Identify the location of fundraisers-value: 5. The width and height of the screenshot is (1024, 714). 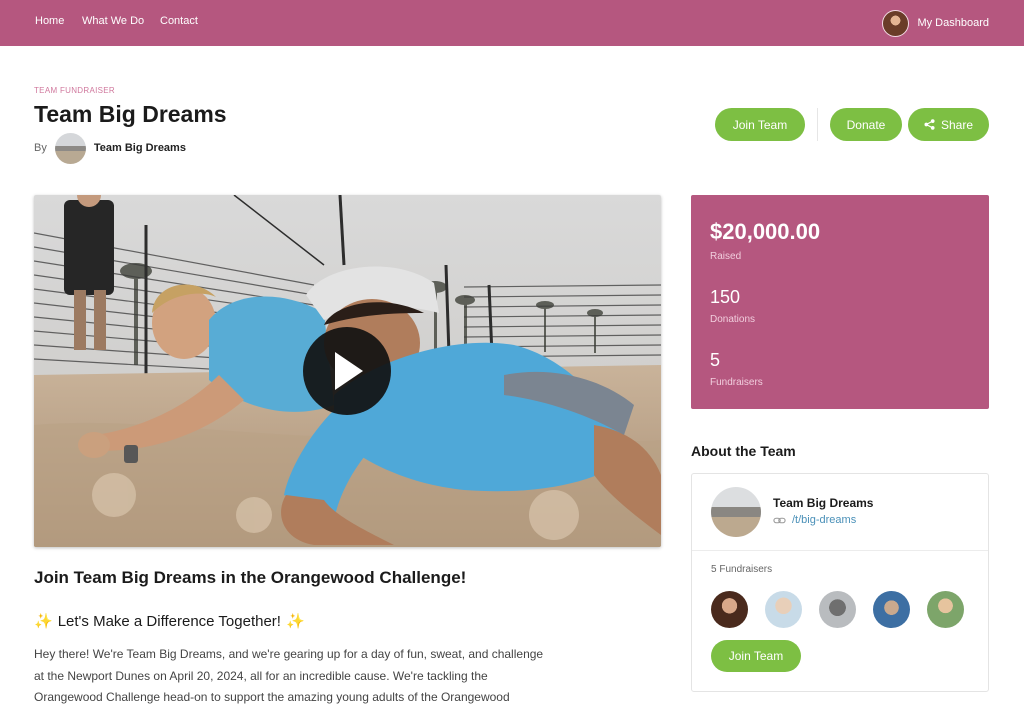
(715, 360).